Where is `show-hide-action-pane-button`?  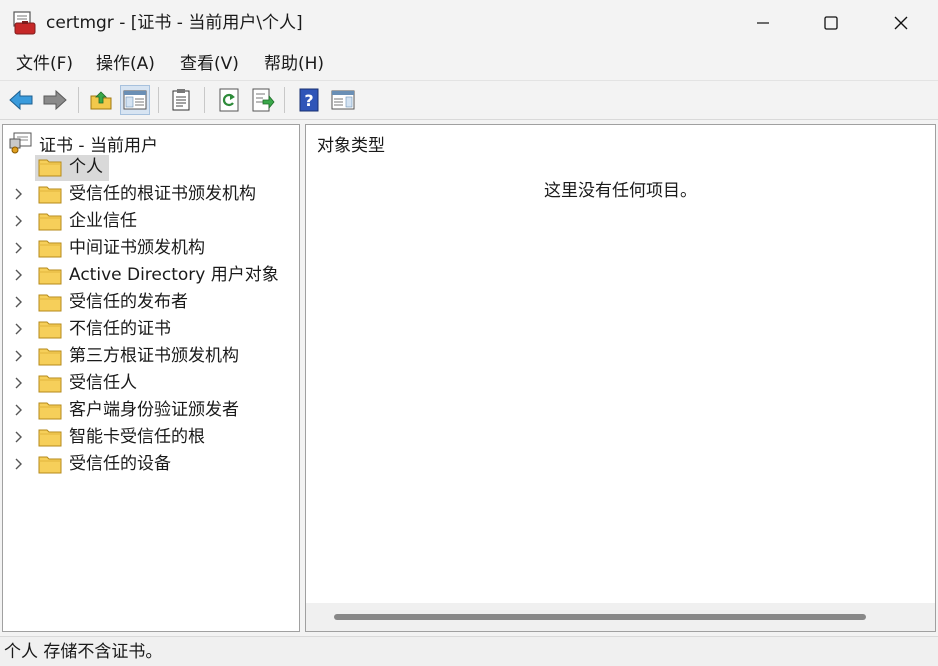
show-hide-action-pane-button is located at coordinates (343, 100).